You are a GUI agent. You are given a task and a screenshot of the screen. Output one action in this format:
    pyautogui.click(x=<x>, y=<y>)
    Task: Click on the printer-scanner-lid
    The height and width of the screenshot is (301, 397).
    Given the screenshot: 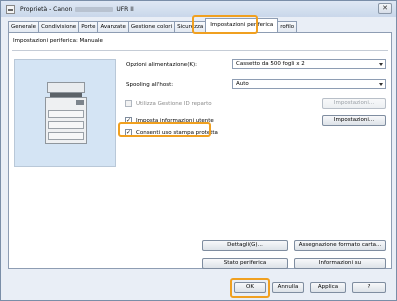 What is the action you would take?
    pyautogui.click(x=66, y=87)
    